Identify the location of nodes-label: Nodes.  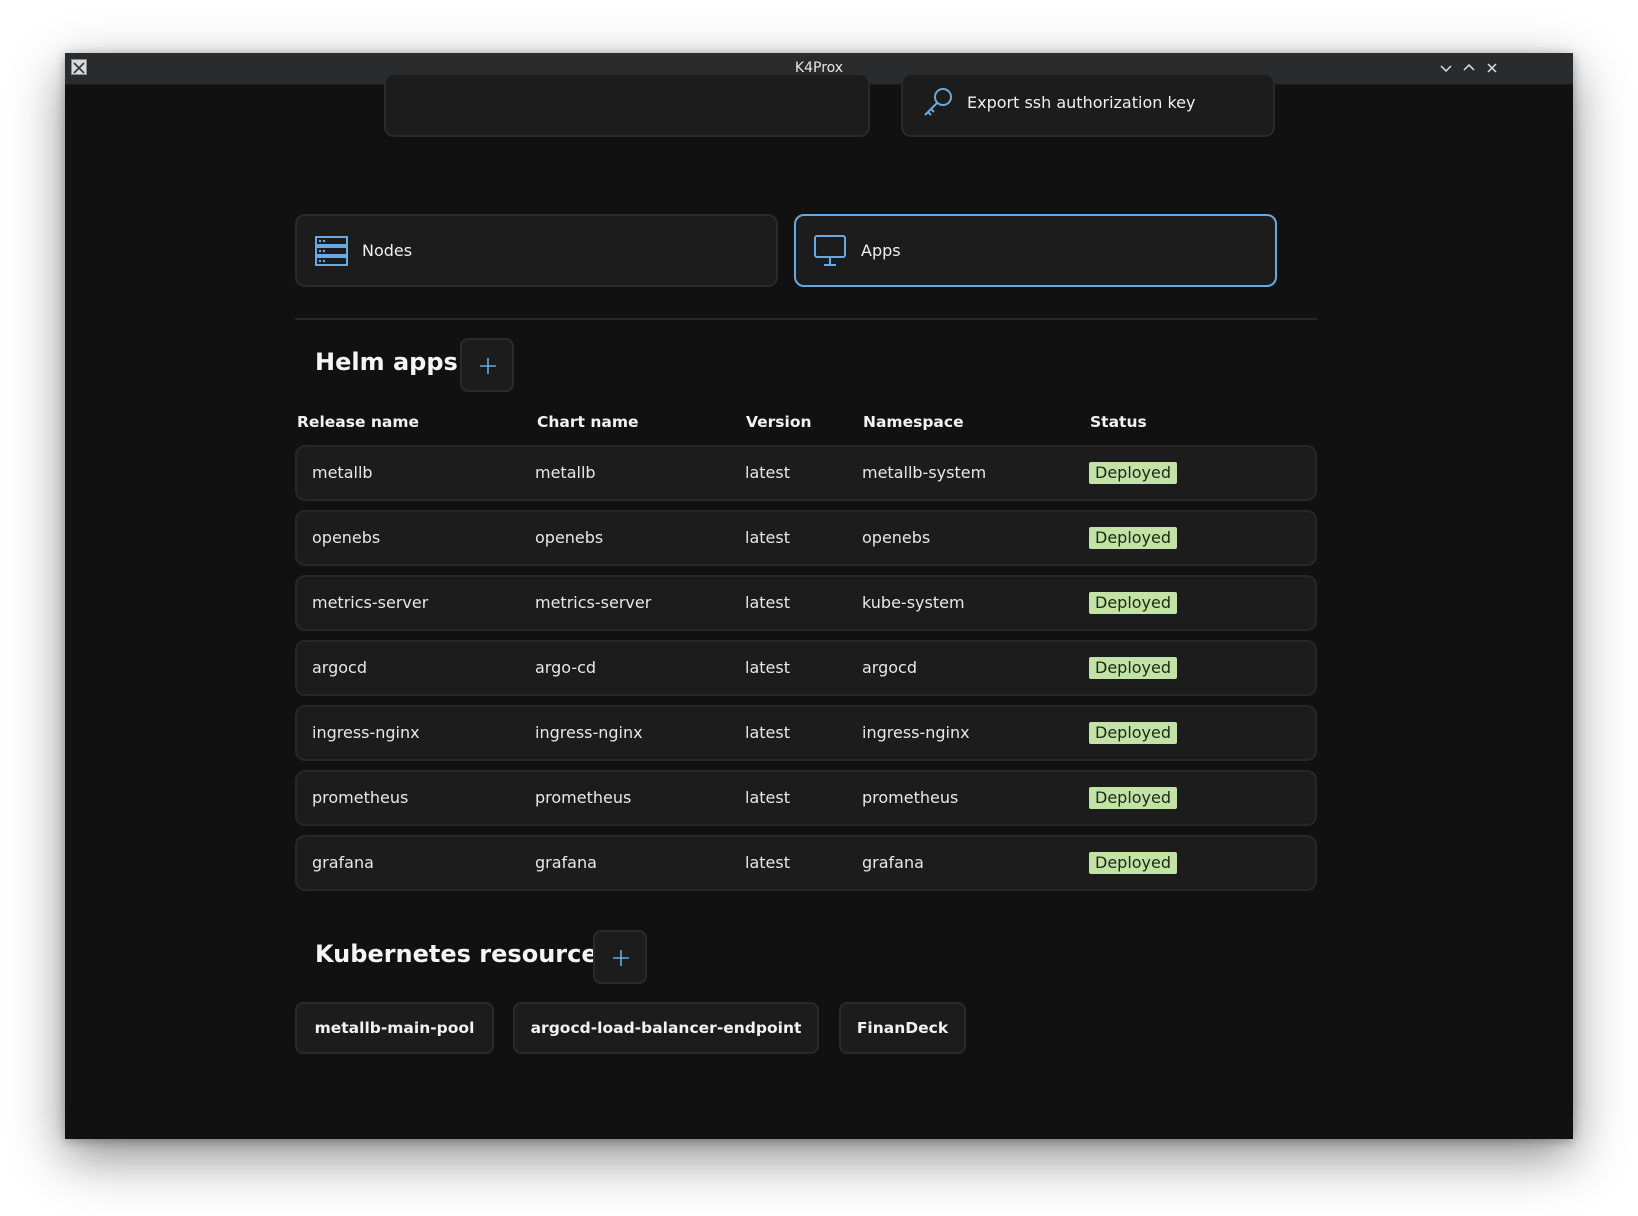
(387, 250).